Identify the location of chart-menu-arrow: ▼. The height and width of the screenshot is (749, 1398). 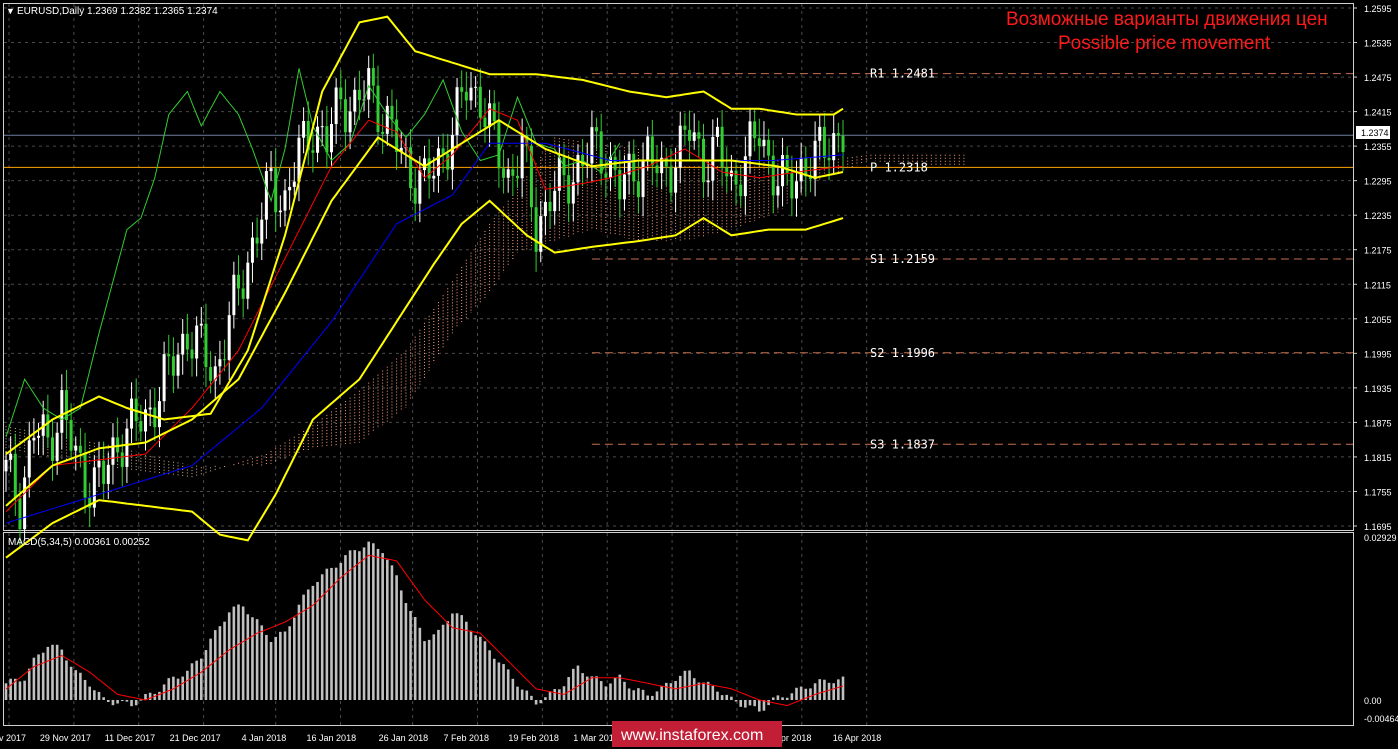
(10, 11).